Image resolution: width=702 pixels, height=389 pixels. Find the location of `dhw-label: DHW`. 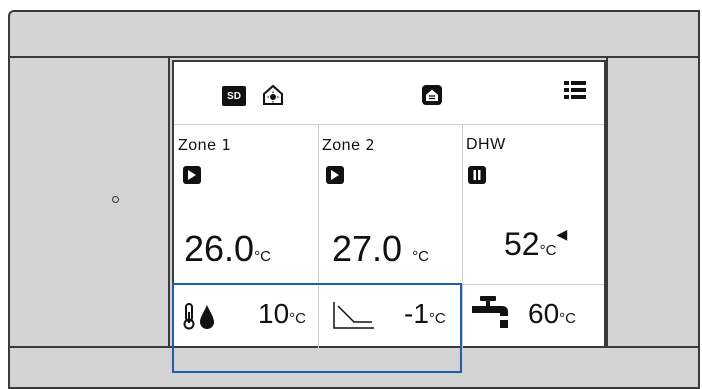

dhw-label: DHW is located at coordinates (486, 145).